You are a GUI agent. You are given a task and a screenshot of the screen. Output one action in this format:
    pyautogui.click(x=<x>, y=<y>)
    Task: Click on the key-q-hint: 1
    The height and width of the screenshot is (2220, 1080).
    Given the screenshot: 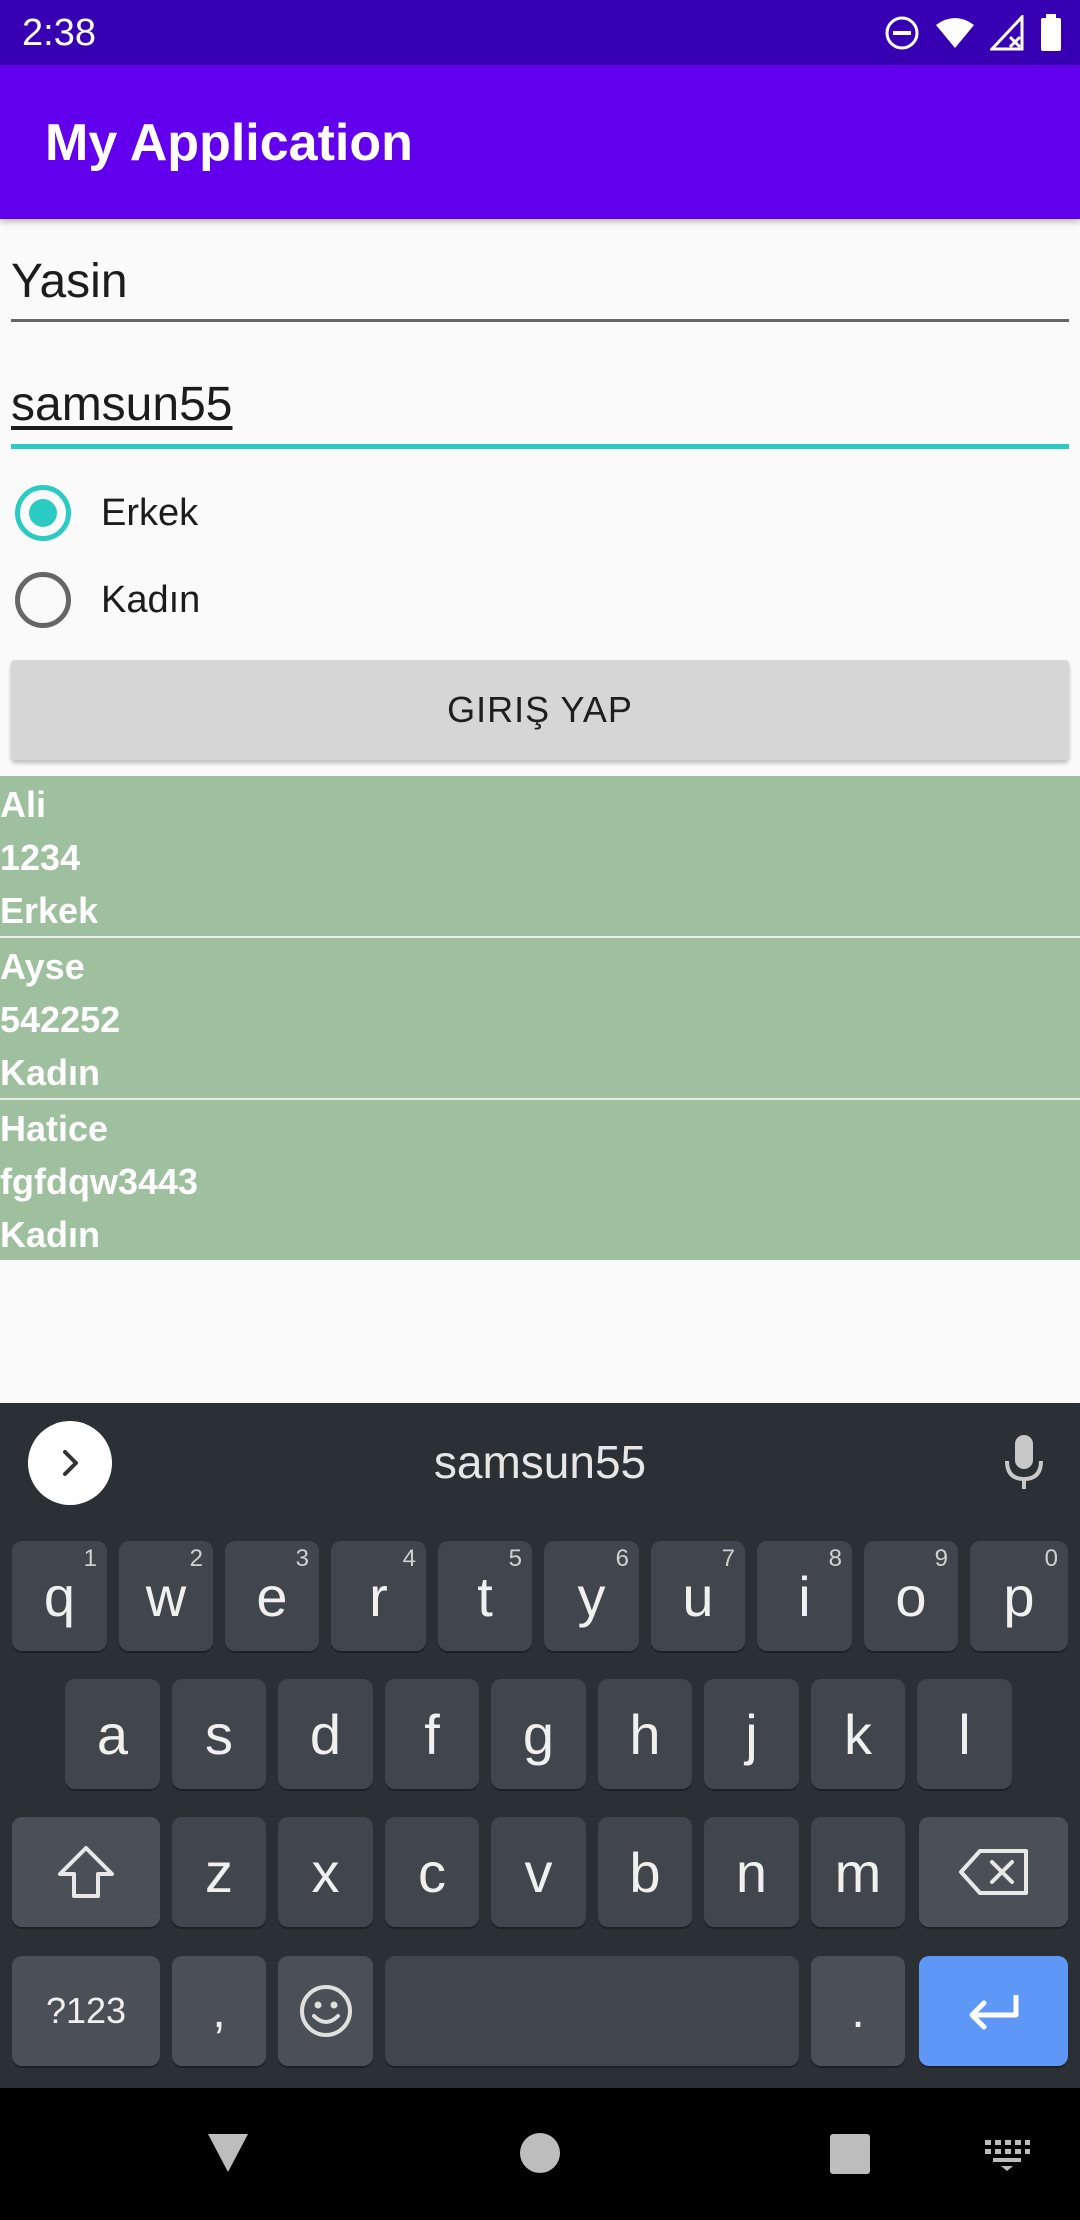 What is the action you would take?
    pyautogui.click(x=90, y=1558)
    